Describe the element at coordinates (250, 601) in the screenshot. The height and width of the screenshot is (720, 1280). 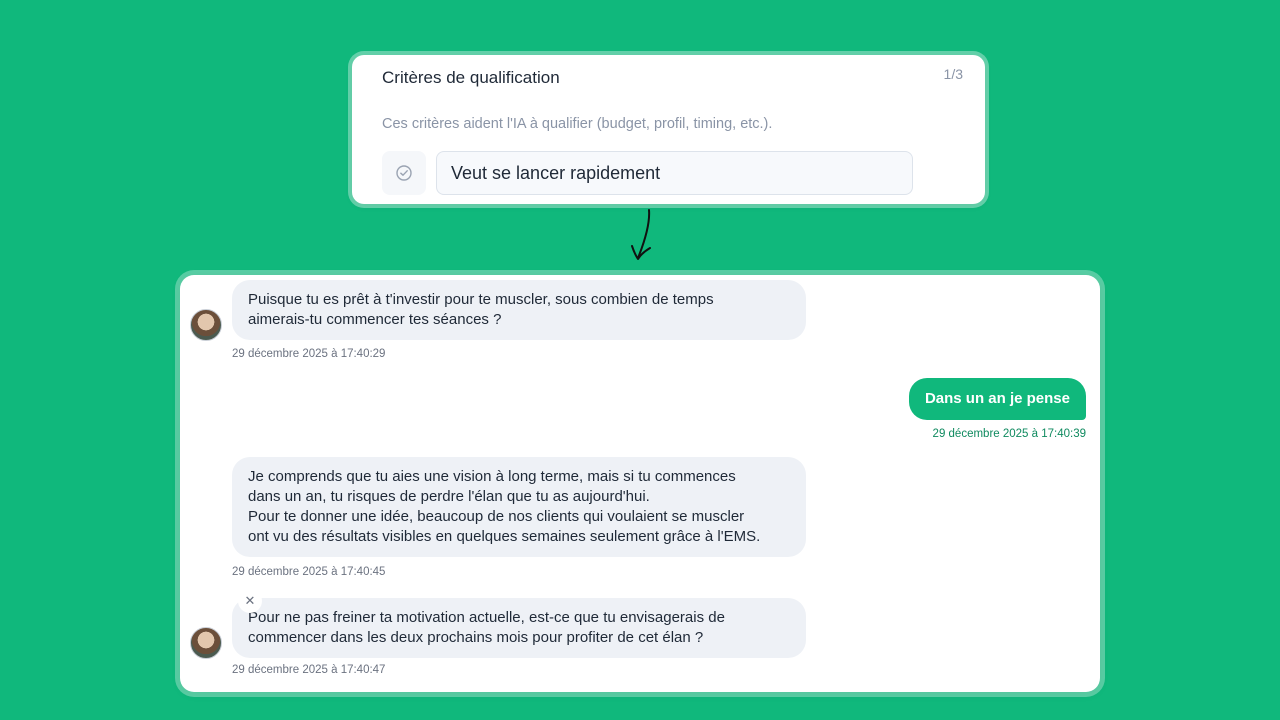
I see `close-icon: ✕` at that location.